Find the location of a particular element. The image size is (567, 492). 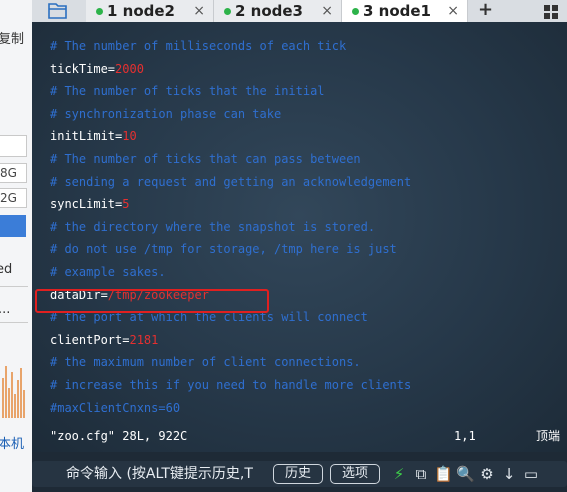

config-key: tickTime= is located at coordinates (83, 68).